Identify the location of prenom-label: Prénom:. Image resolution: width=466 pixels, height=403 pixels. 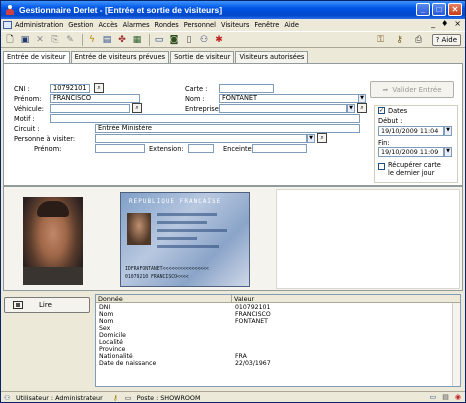
(28, 99).